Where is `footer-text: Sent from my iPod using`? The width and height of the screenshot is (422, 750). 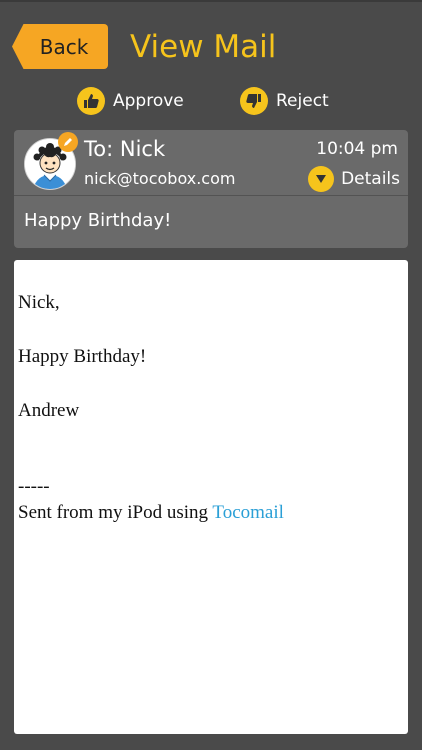 footer-text: Sent from my iPod using is located at coordinates (115, 512).